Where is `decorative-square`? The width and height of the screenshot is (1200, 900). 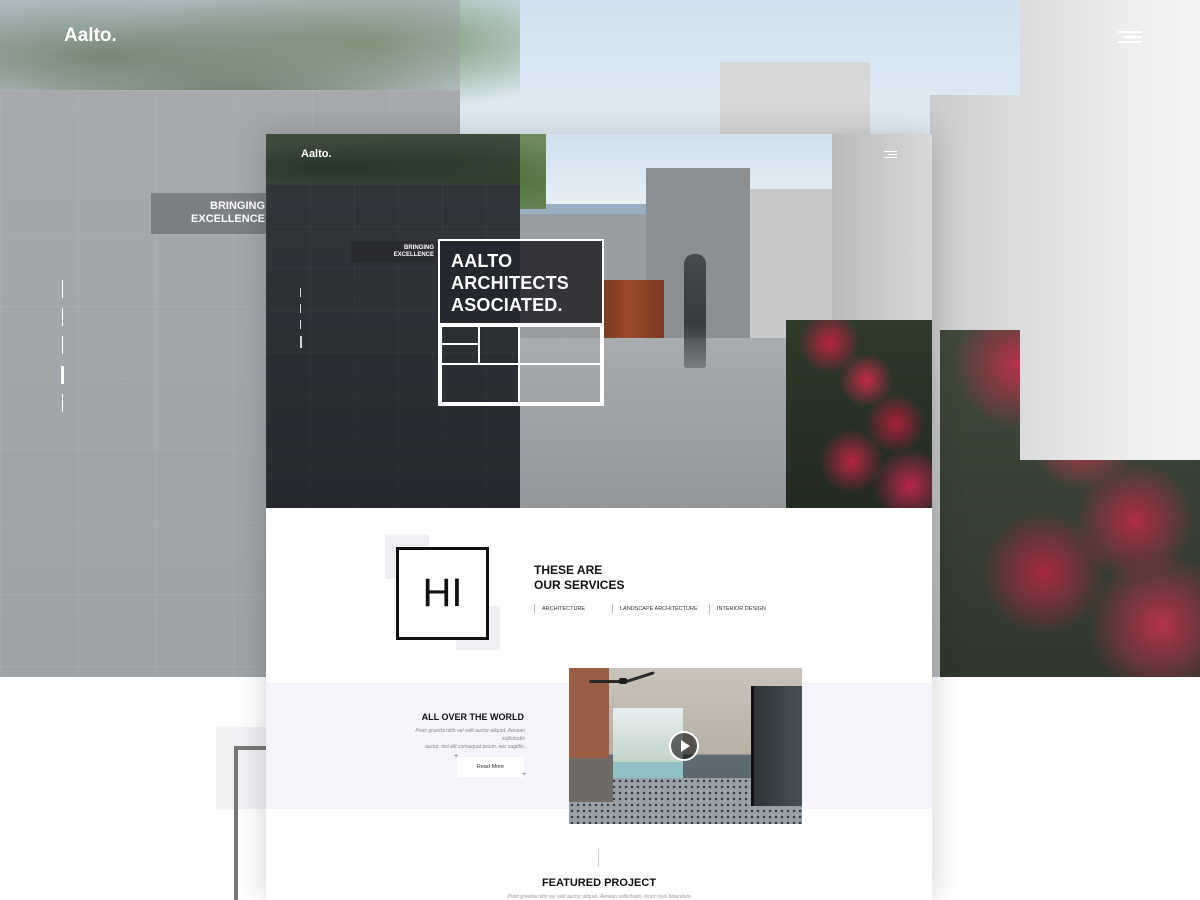
decorative-square is located at coordinates (251, 823).